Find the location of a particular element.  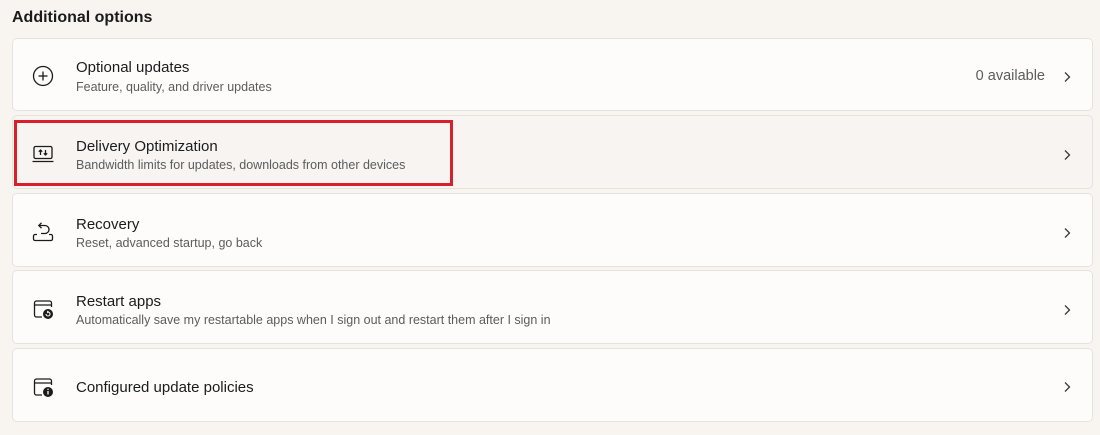

recovery-icon is located at coordinates (43, 232).